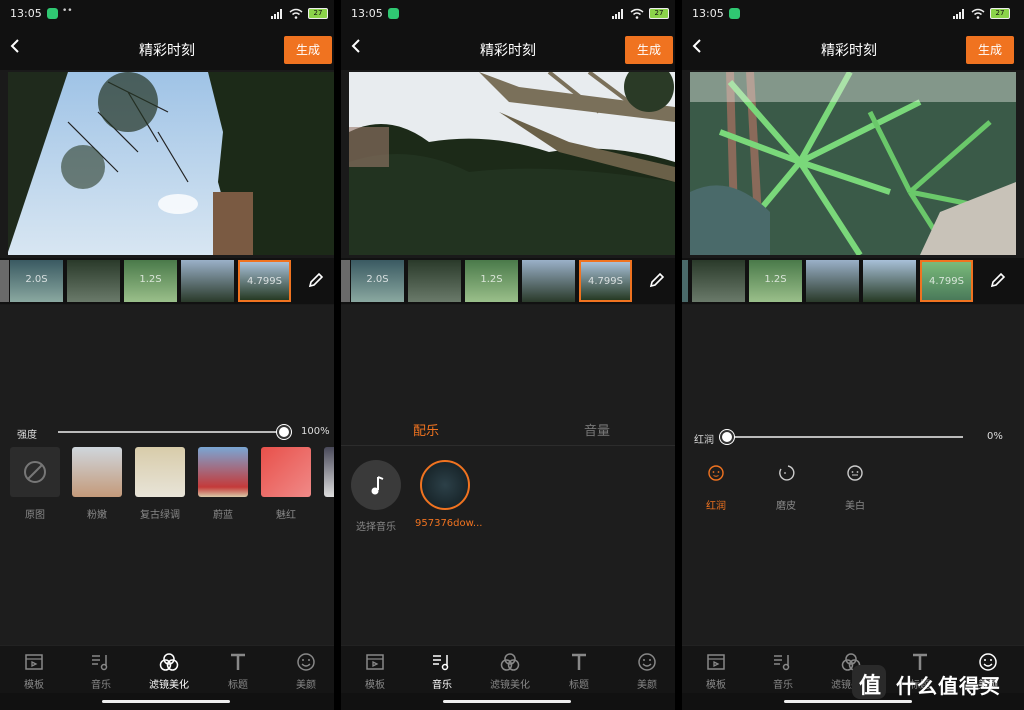 This screenshot has height=710, width=1024. I want to click on intensity-slider-knob, so click(284, 432).